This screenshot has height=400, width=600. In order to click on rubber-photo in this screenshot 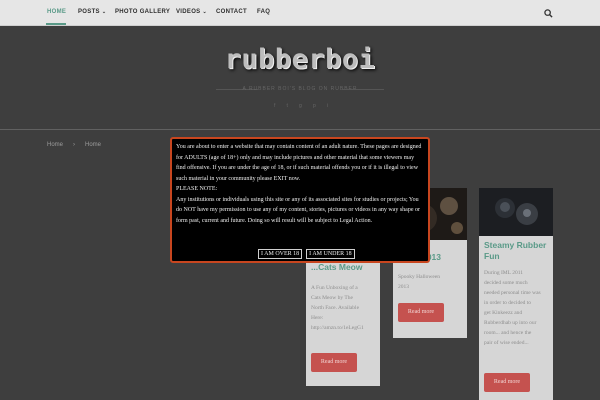, I will do `click(516, 212)`.